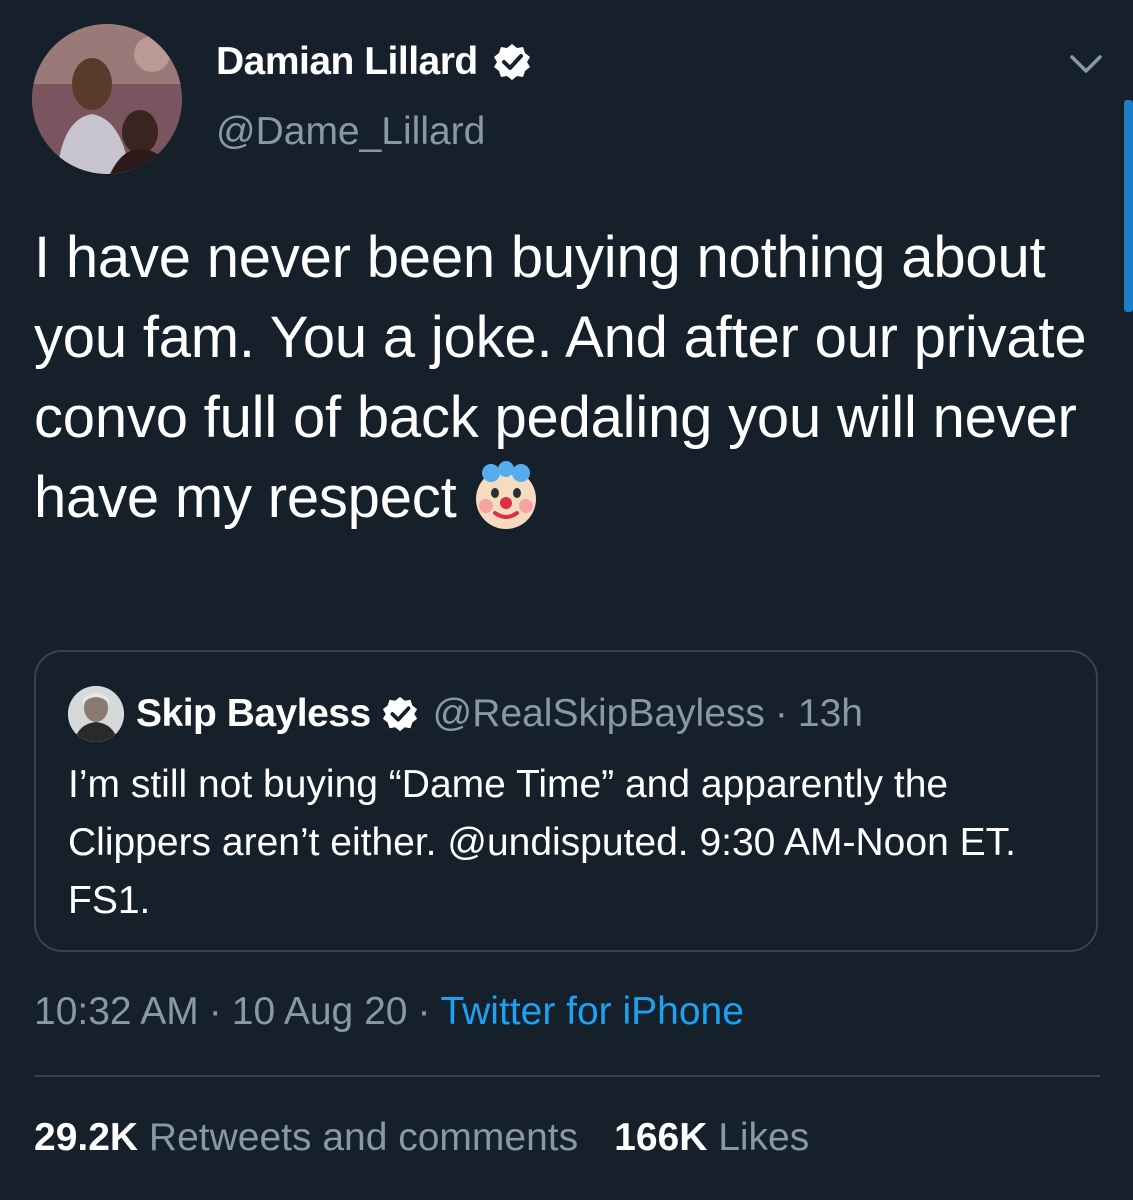 The height and width of the screenshot is (1200, 1133). I want to click on tweet-source-link: Twitter for iPhone, so click(591, 1011).